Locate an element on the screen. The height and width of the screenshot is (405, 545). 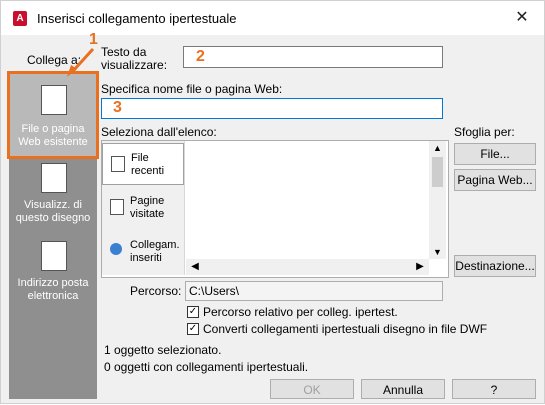
callout-arrow is located at coordinates (81, 62).